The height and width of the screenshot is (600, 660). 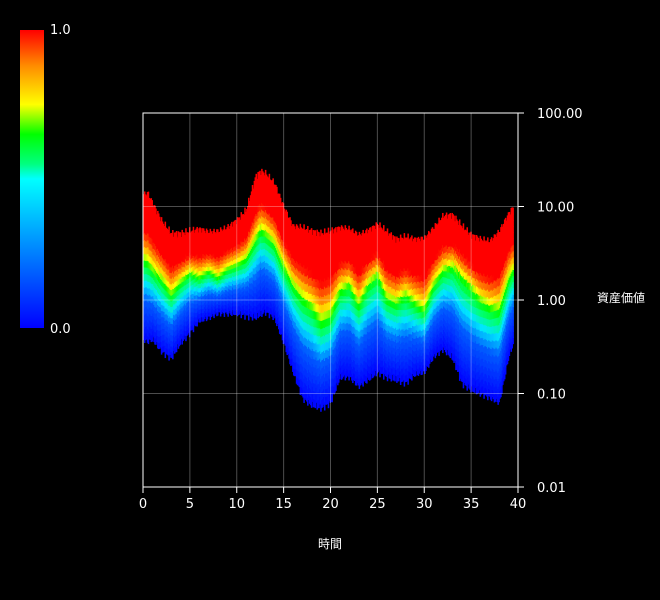 What do you see at coordinates (60, 30) in the screenshot?
I see `colorbar-max-label: 1.0` at bounding box center [60, 30].